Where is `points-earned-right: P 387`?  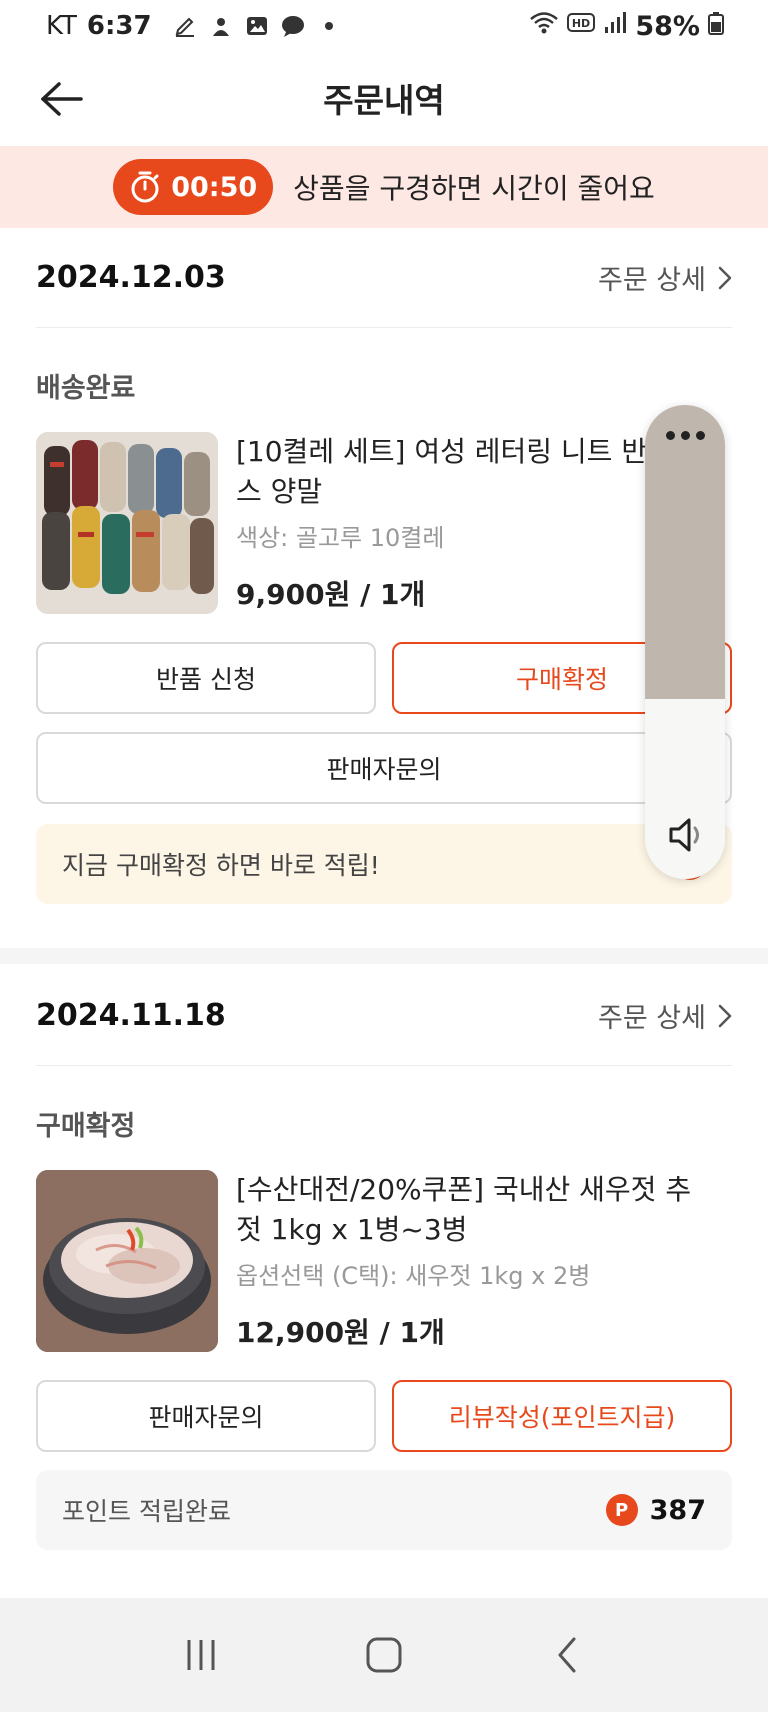 points-earned-right: P 387 is located at coordinates (655, 1510).